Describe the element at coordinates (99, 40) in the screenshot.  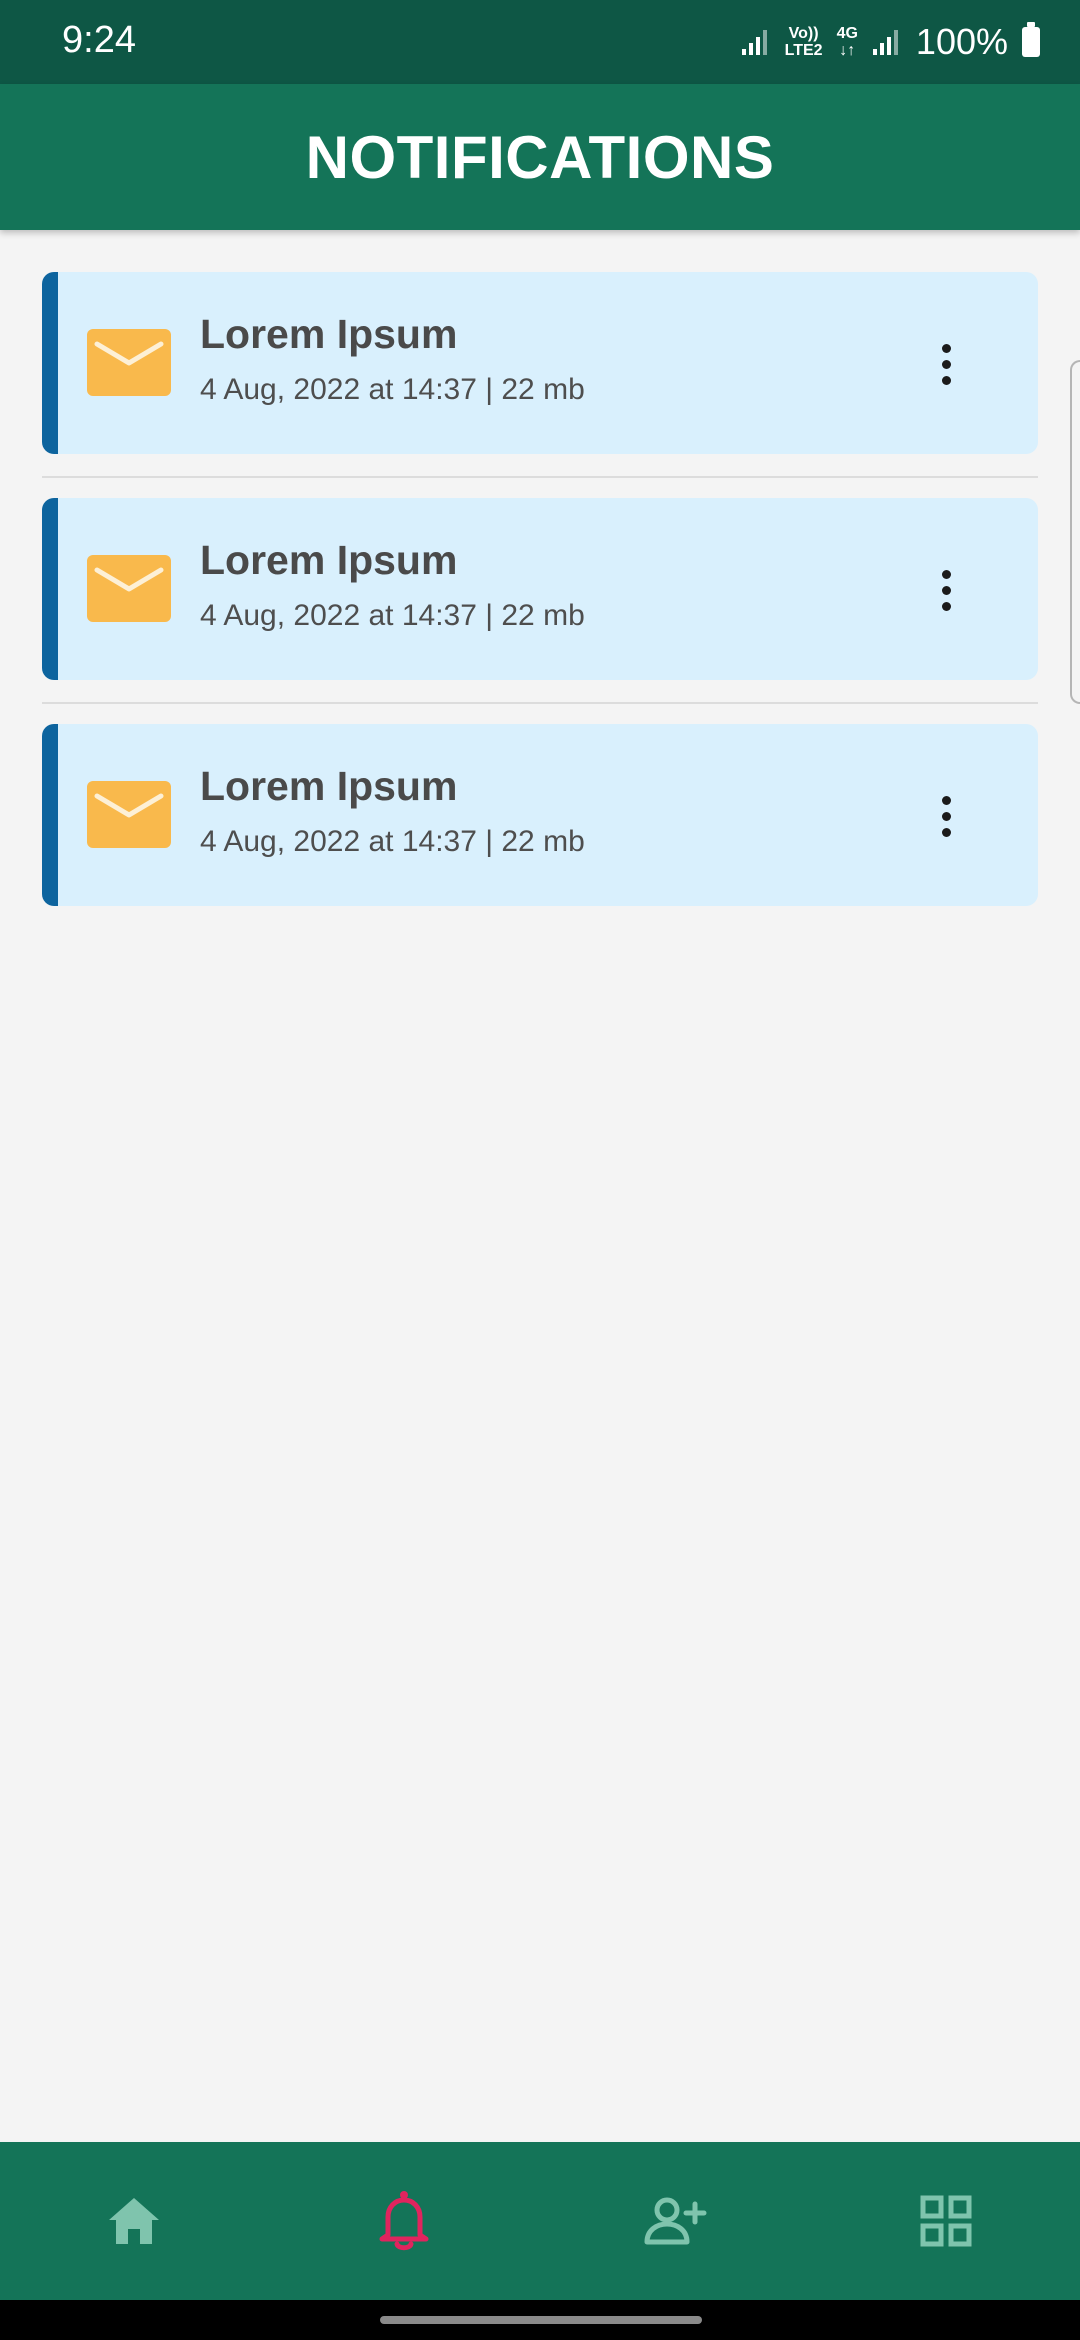
I see `status-time: 9:24` at that location.